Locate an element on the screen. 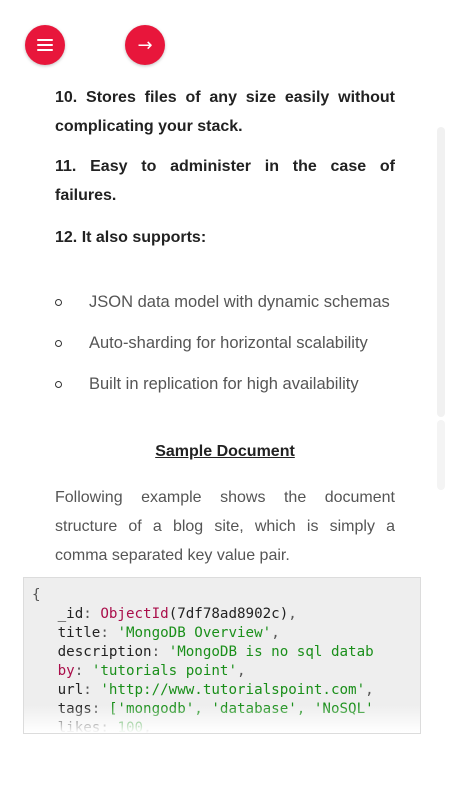 This screenshot has width=450, height=800. arrow-right-icon: → is located at coordinates (145, 45).